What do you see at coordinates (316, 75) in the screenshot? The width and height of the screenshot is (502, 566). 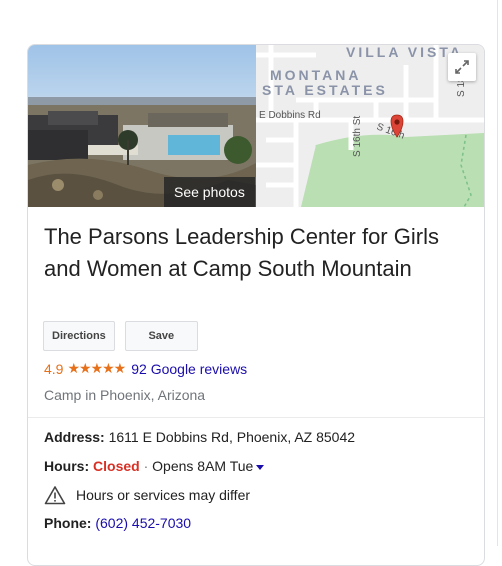 I see `map-label-montana: MONTANA` at bounding box center [316, 75].